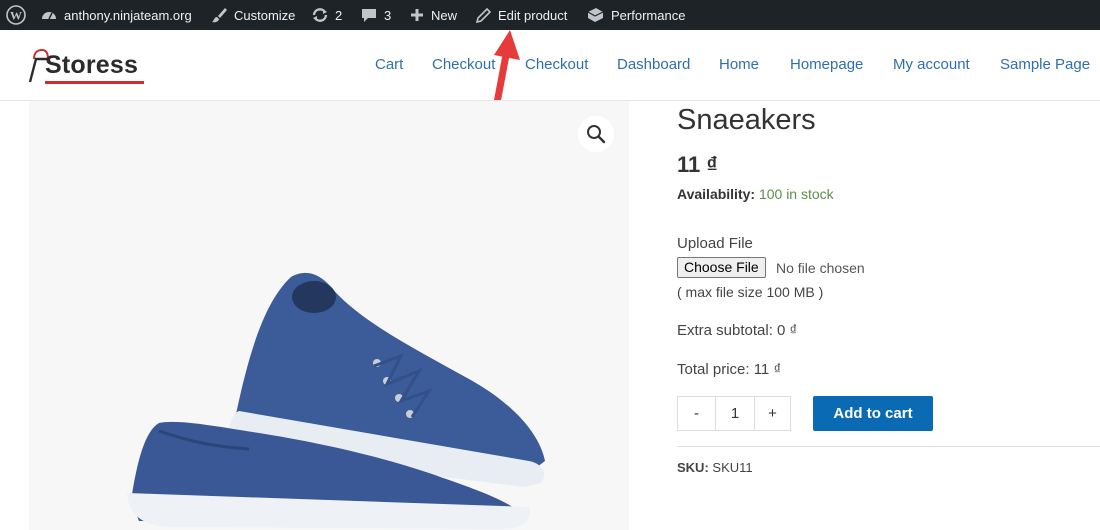 This screenshot has width=1100, height=530. I want to click on product-sku: SKU: SKU11, so click(715, 467).